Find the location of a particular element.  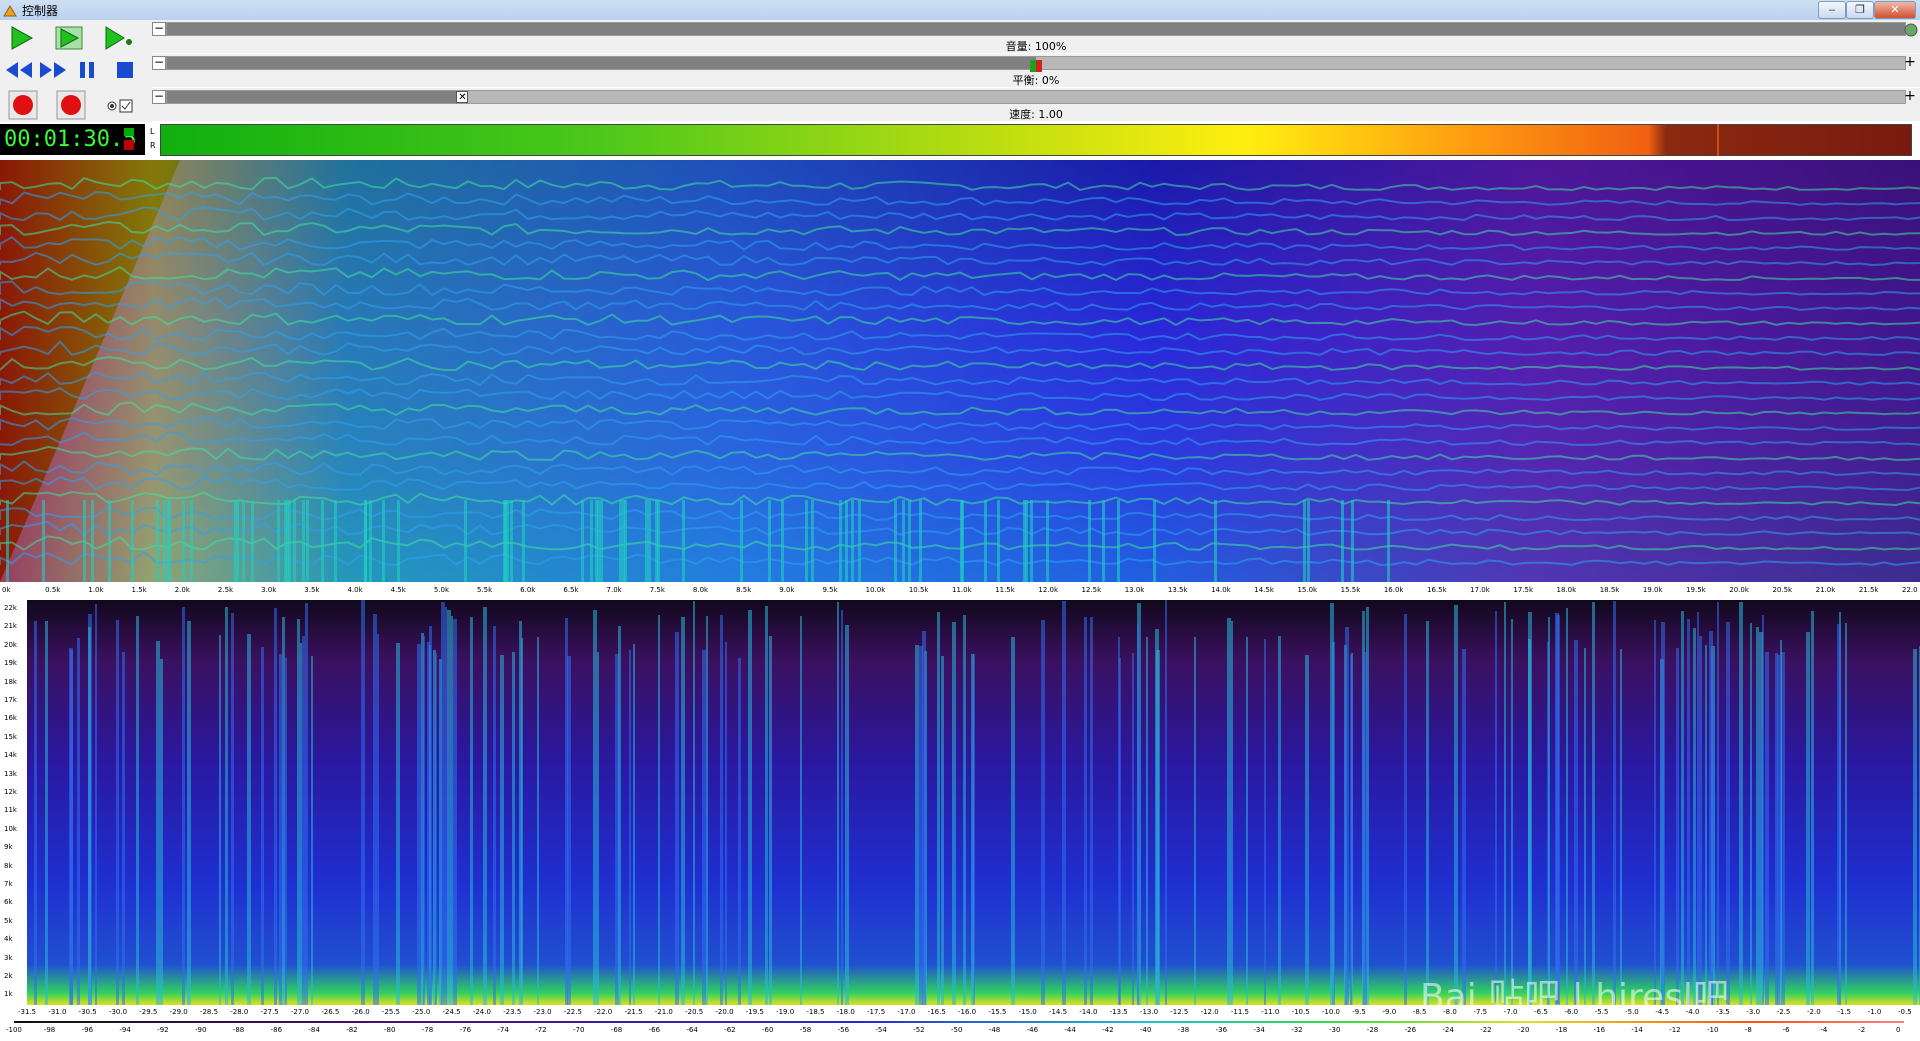

balance-slider is located at coordinates (1036, 64).